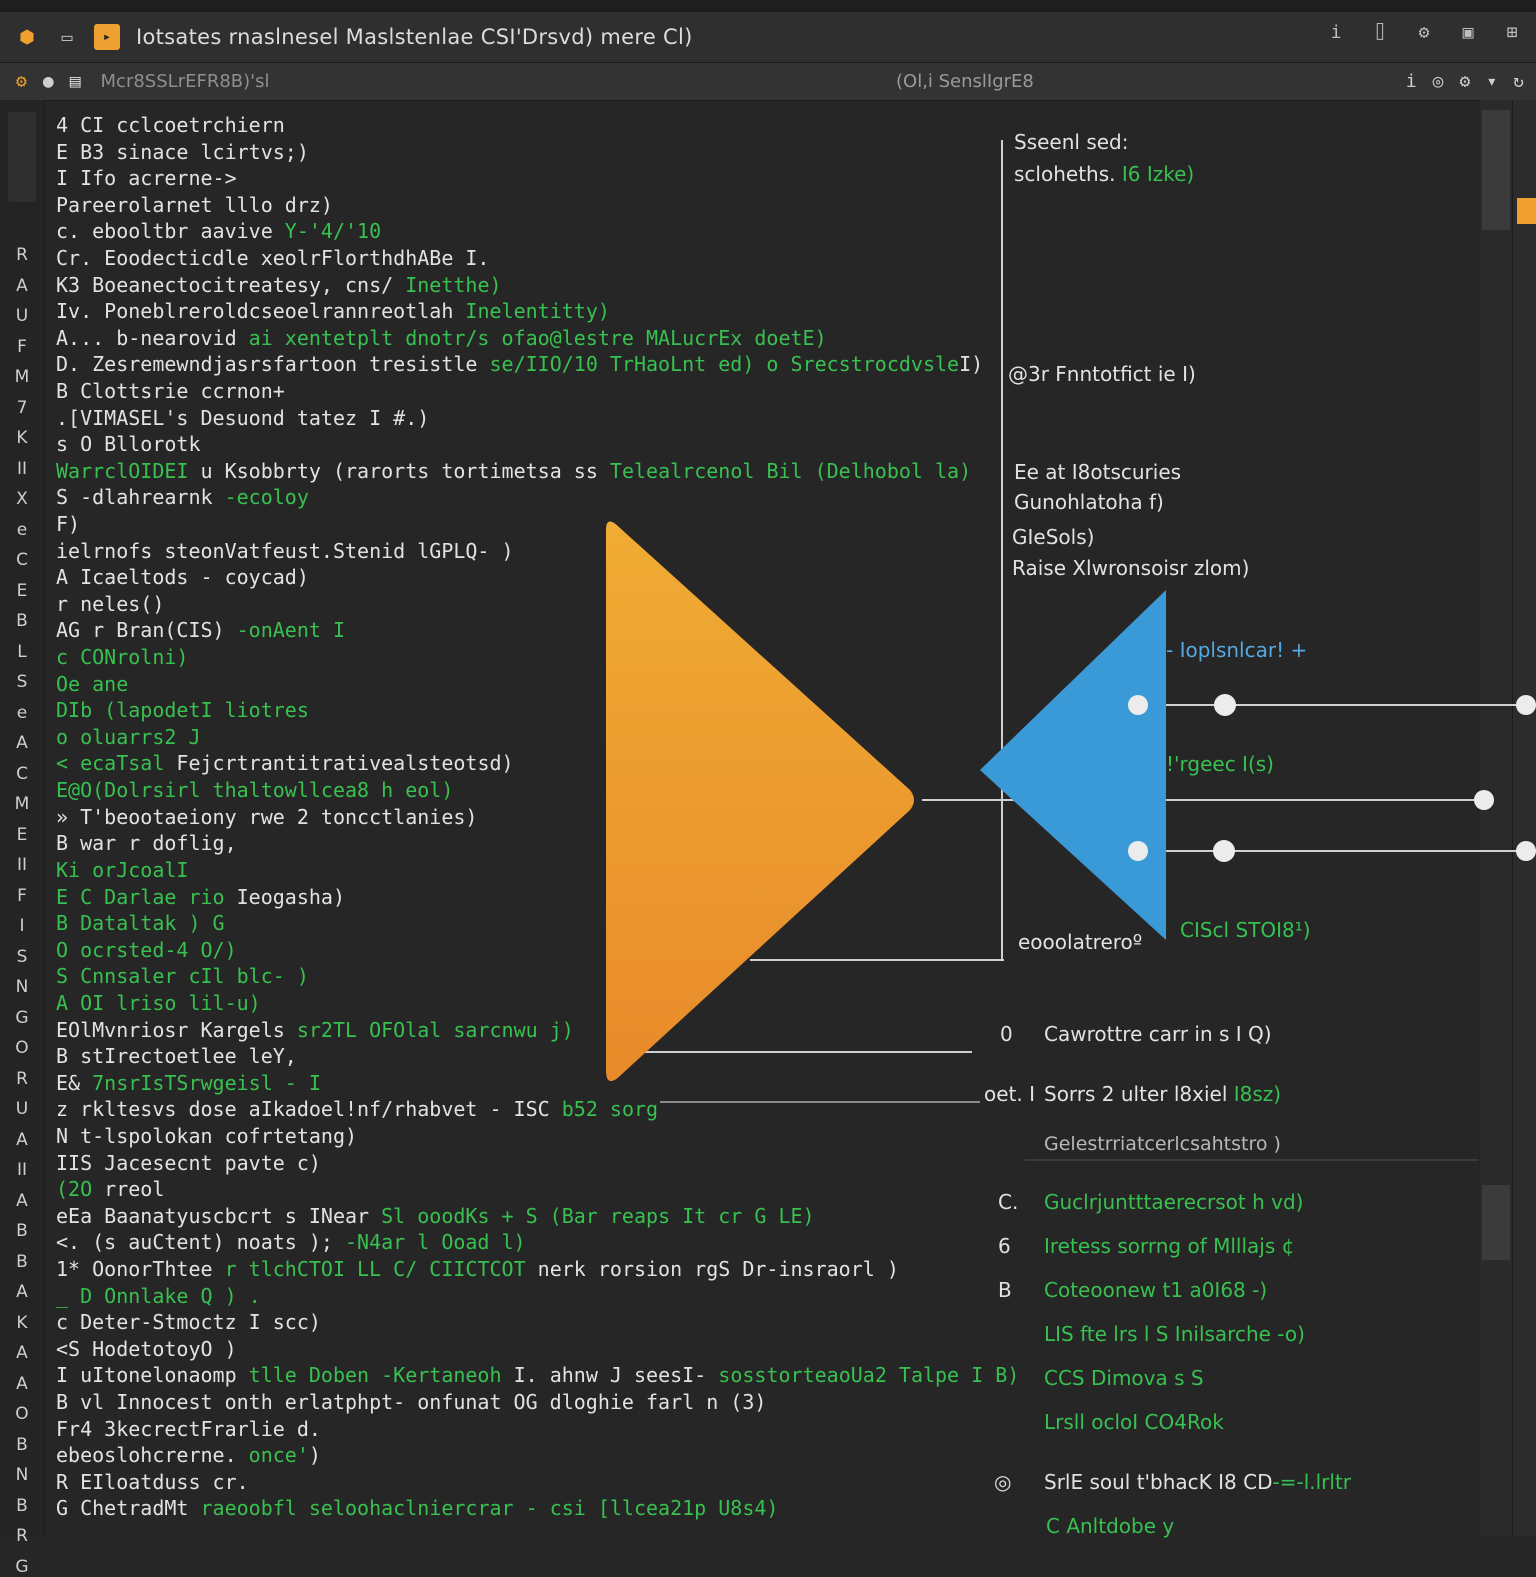 This screenshot has width=1536, height=1577. I want to click on gutter-marker: U, so click(22, 1109).